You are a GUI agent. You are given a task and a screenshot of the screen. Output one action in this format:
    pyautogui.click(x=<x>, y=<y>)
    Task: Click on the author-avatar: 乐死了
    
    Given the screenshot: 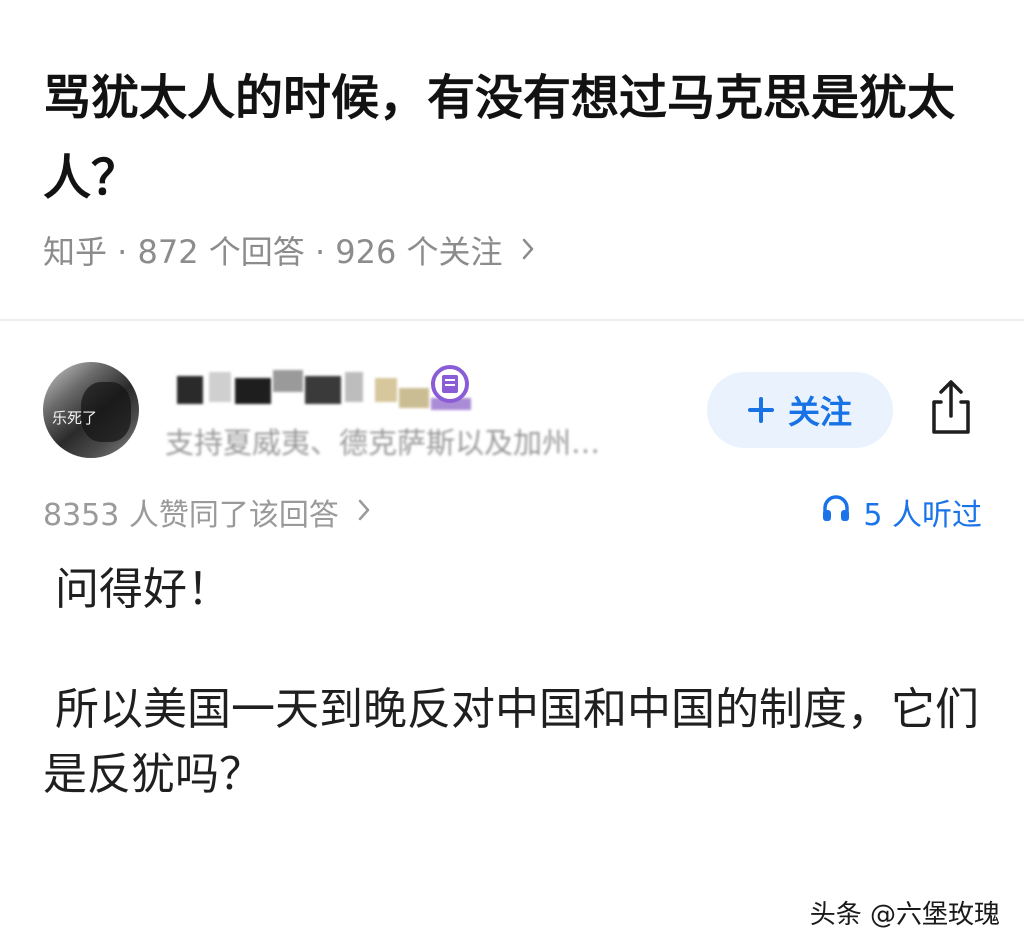 What is the action you would take?
    pyautogui.click(x=91, y=410)
    